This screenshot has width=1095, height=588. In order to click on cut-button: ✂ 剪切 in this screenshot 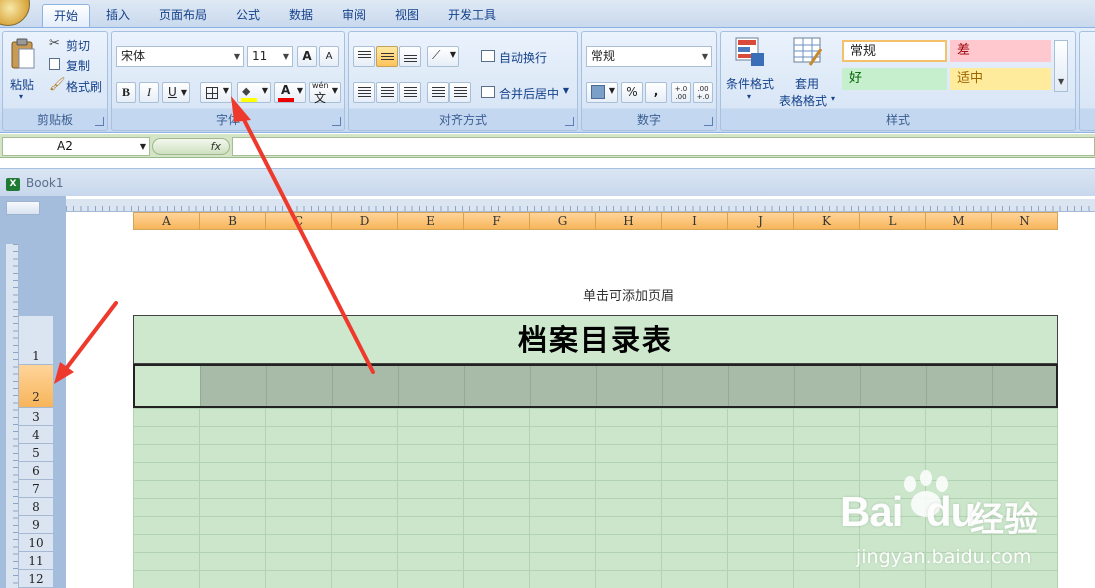, I will do `click(76, 45)`.